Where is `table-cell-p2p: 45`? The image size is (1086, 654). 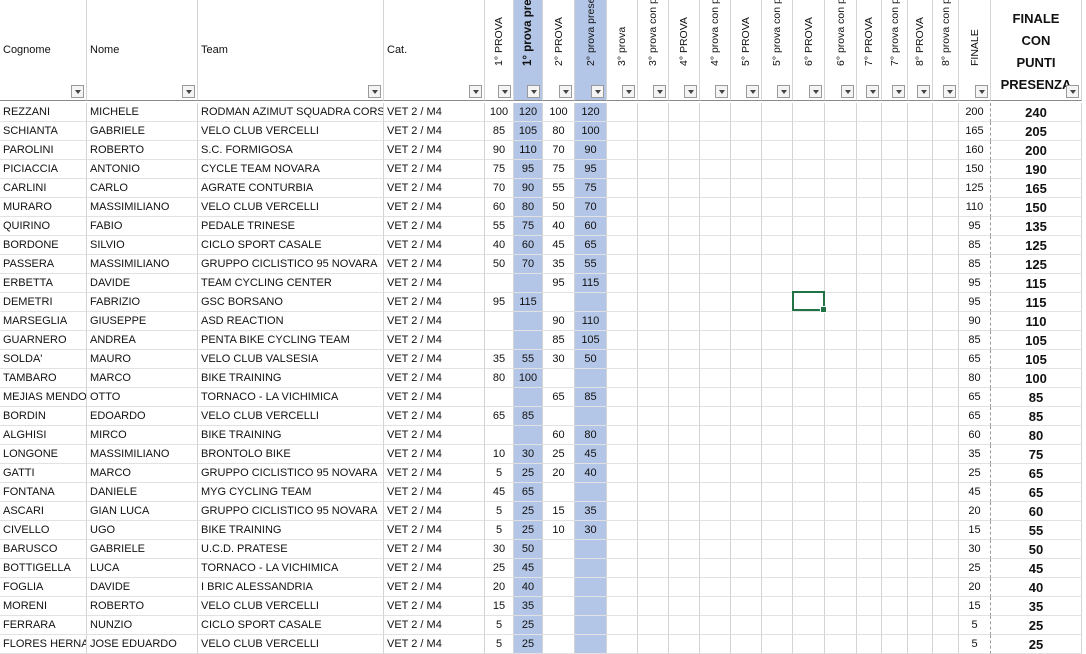 table-cell-p2p: 45 is located at coordinates (591, 454).